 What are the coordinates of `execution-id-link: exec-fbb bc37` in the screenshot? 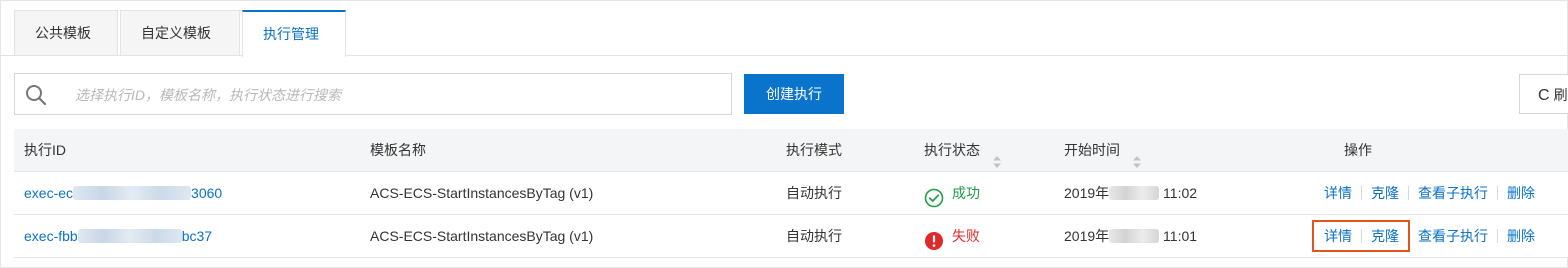 It's located at (118, 236).